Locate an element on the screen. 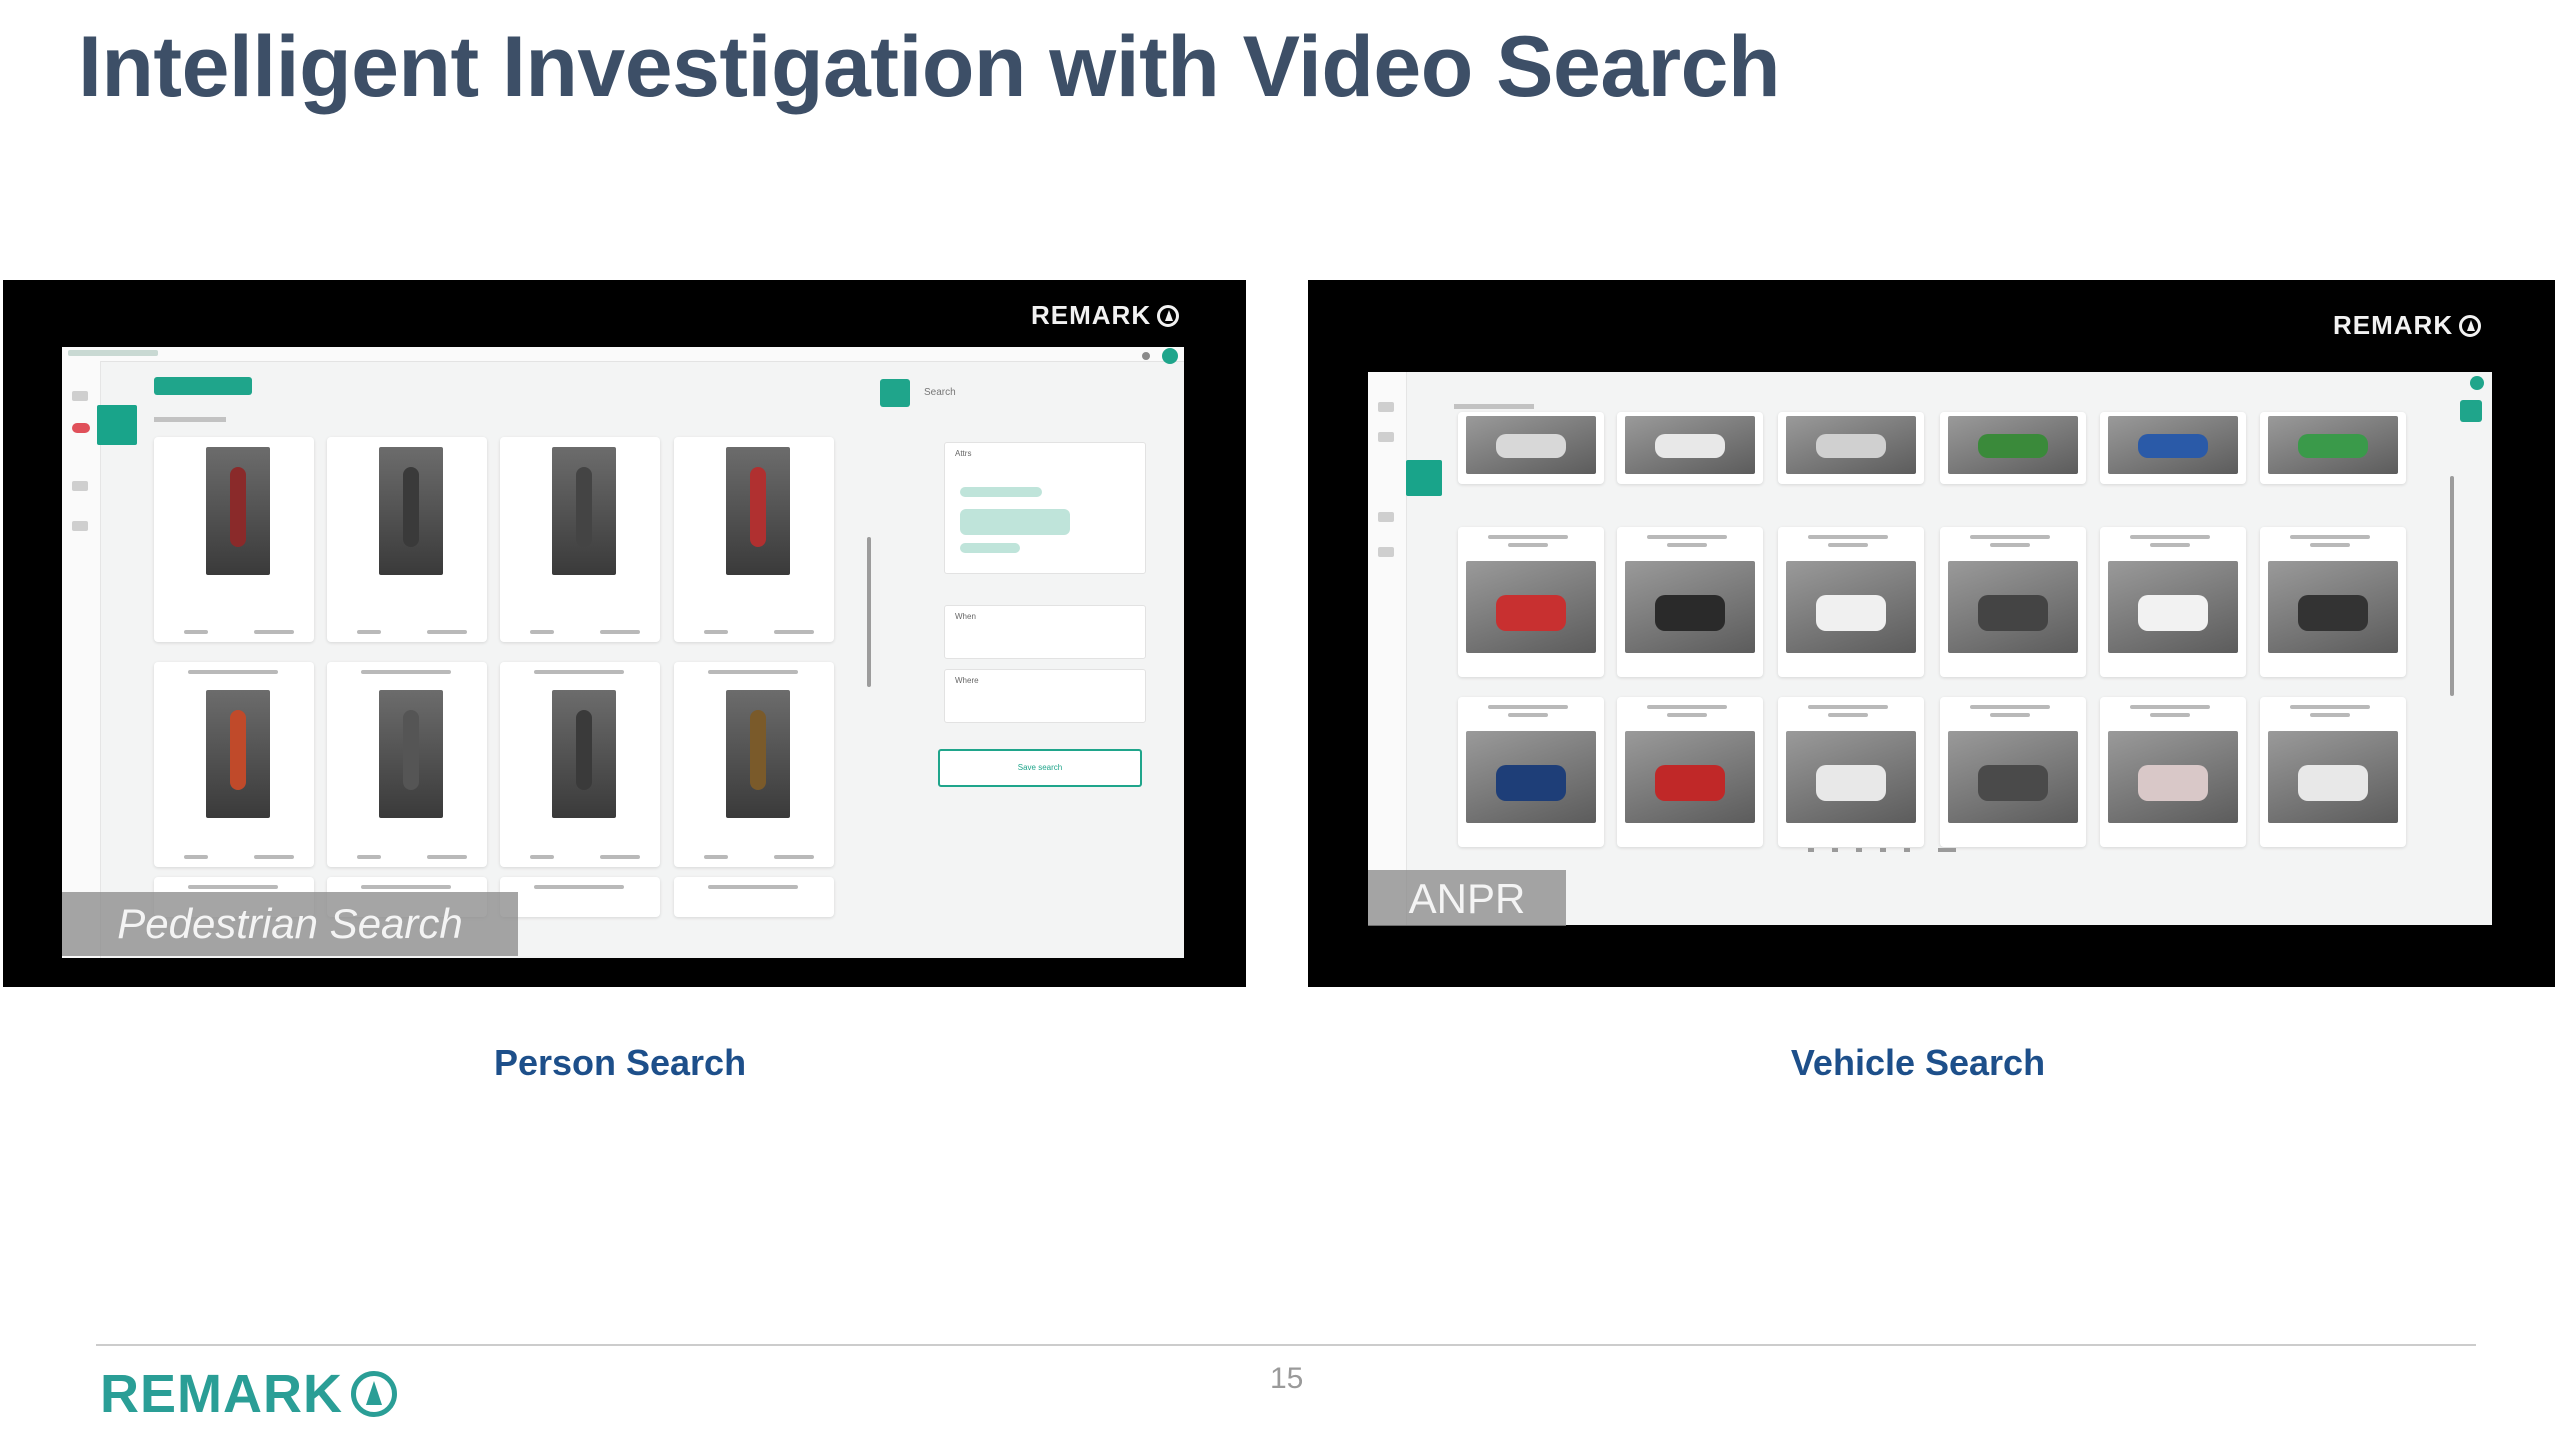 The image size is (2560, 1440). breadcrumb is located at coordinates (113, 353).